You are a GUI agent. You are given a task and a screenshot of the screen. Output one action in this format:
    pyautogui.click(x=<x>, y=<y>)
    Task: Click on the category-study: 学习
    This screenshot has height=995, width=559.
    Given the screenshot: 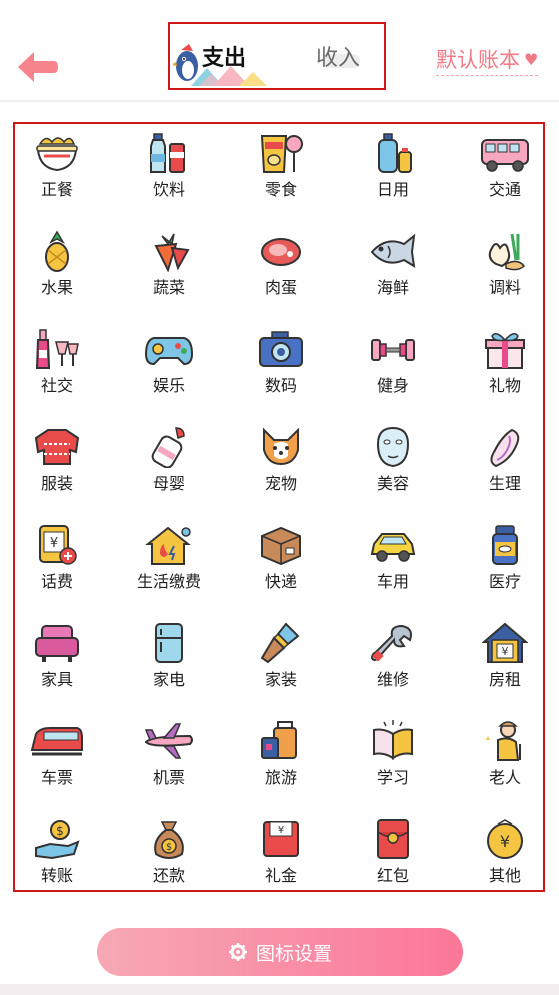 What is the action you would take?
    pyautogui.click(x=393, y=760)
    